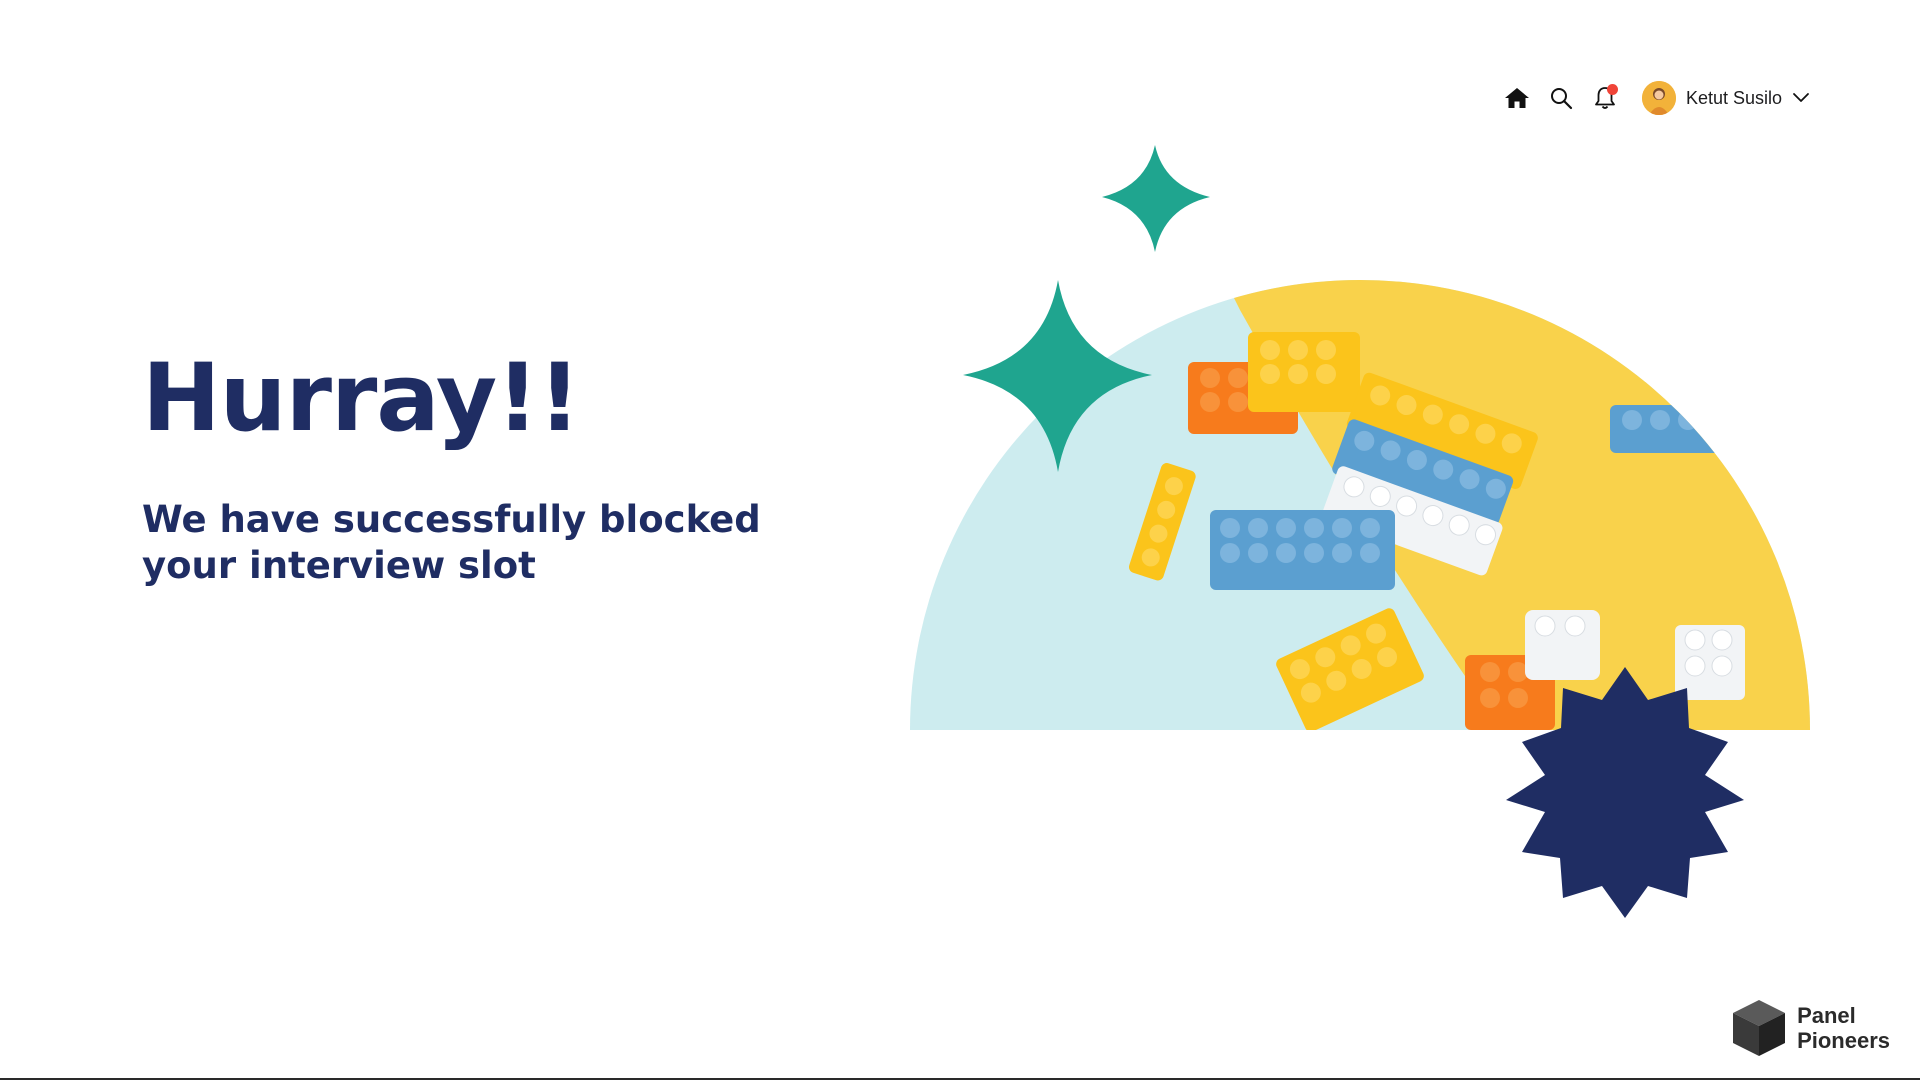 The width and height of the screenshot is (1920, 1080). I want to click on sparkle-small, so click(1156, 198).